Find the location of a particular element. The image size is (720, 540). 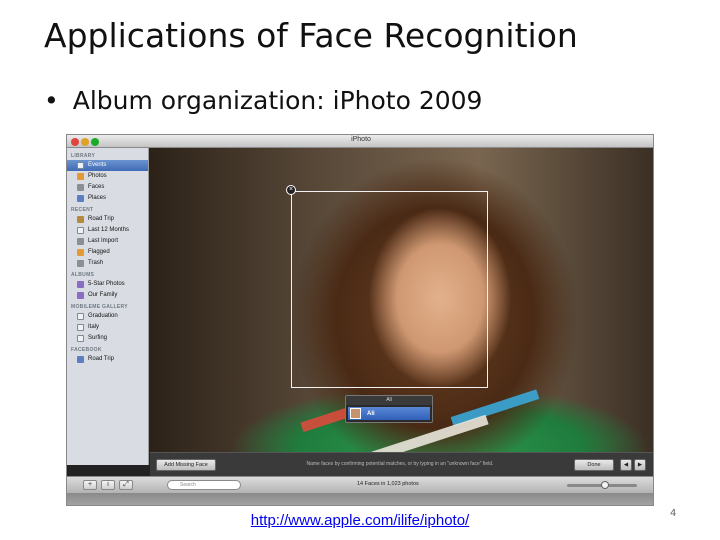

photo-count: 14 Faces in 1,023 photos is located at coordinates (388, 484).